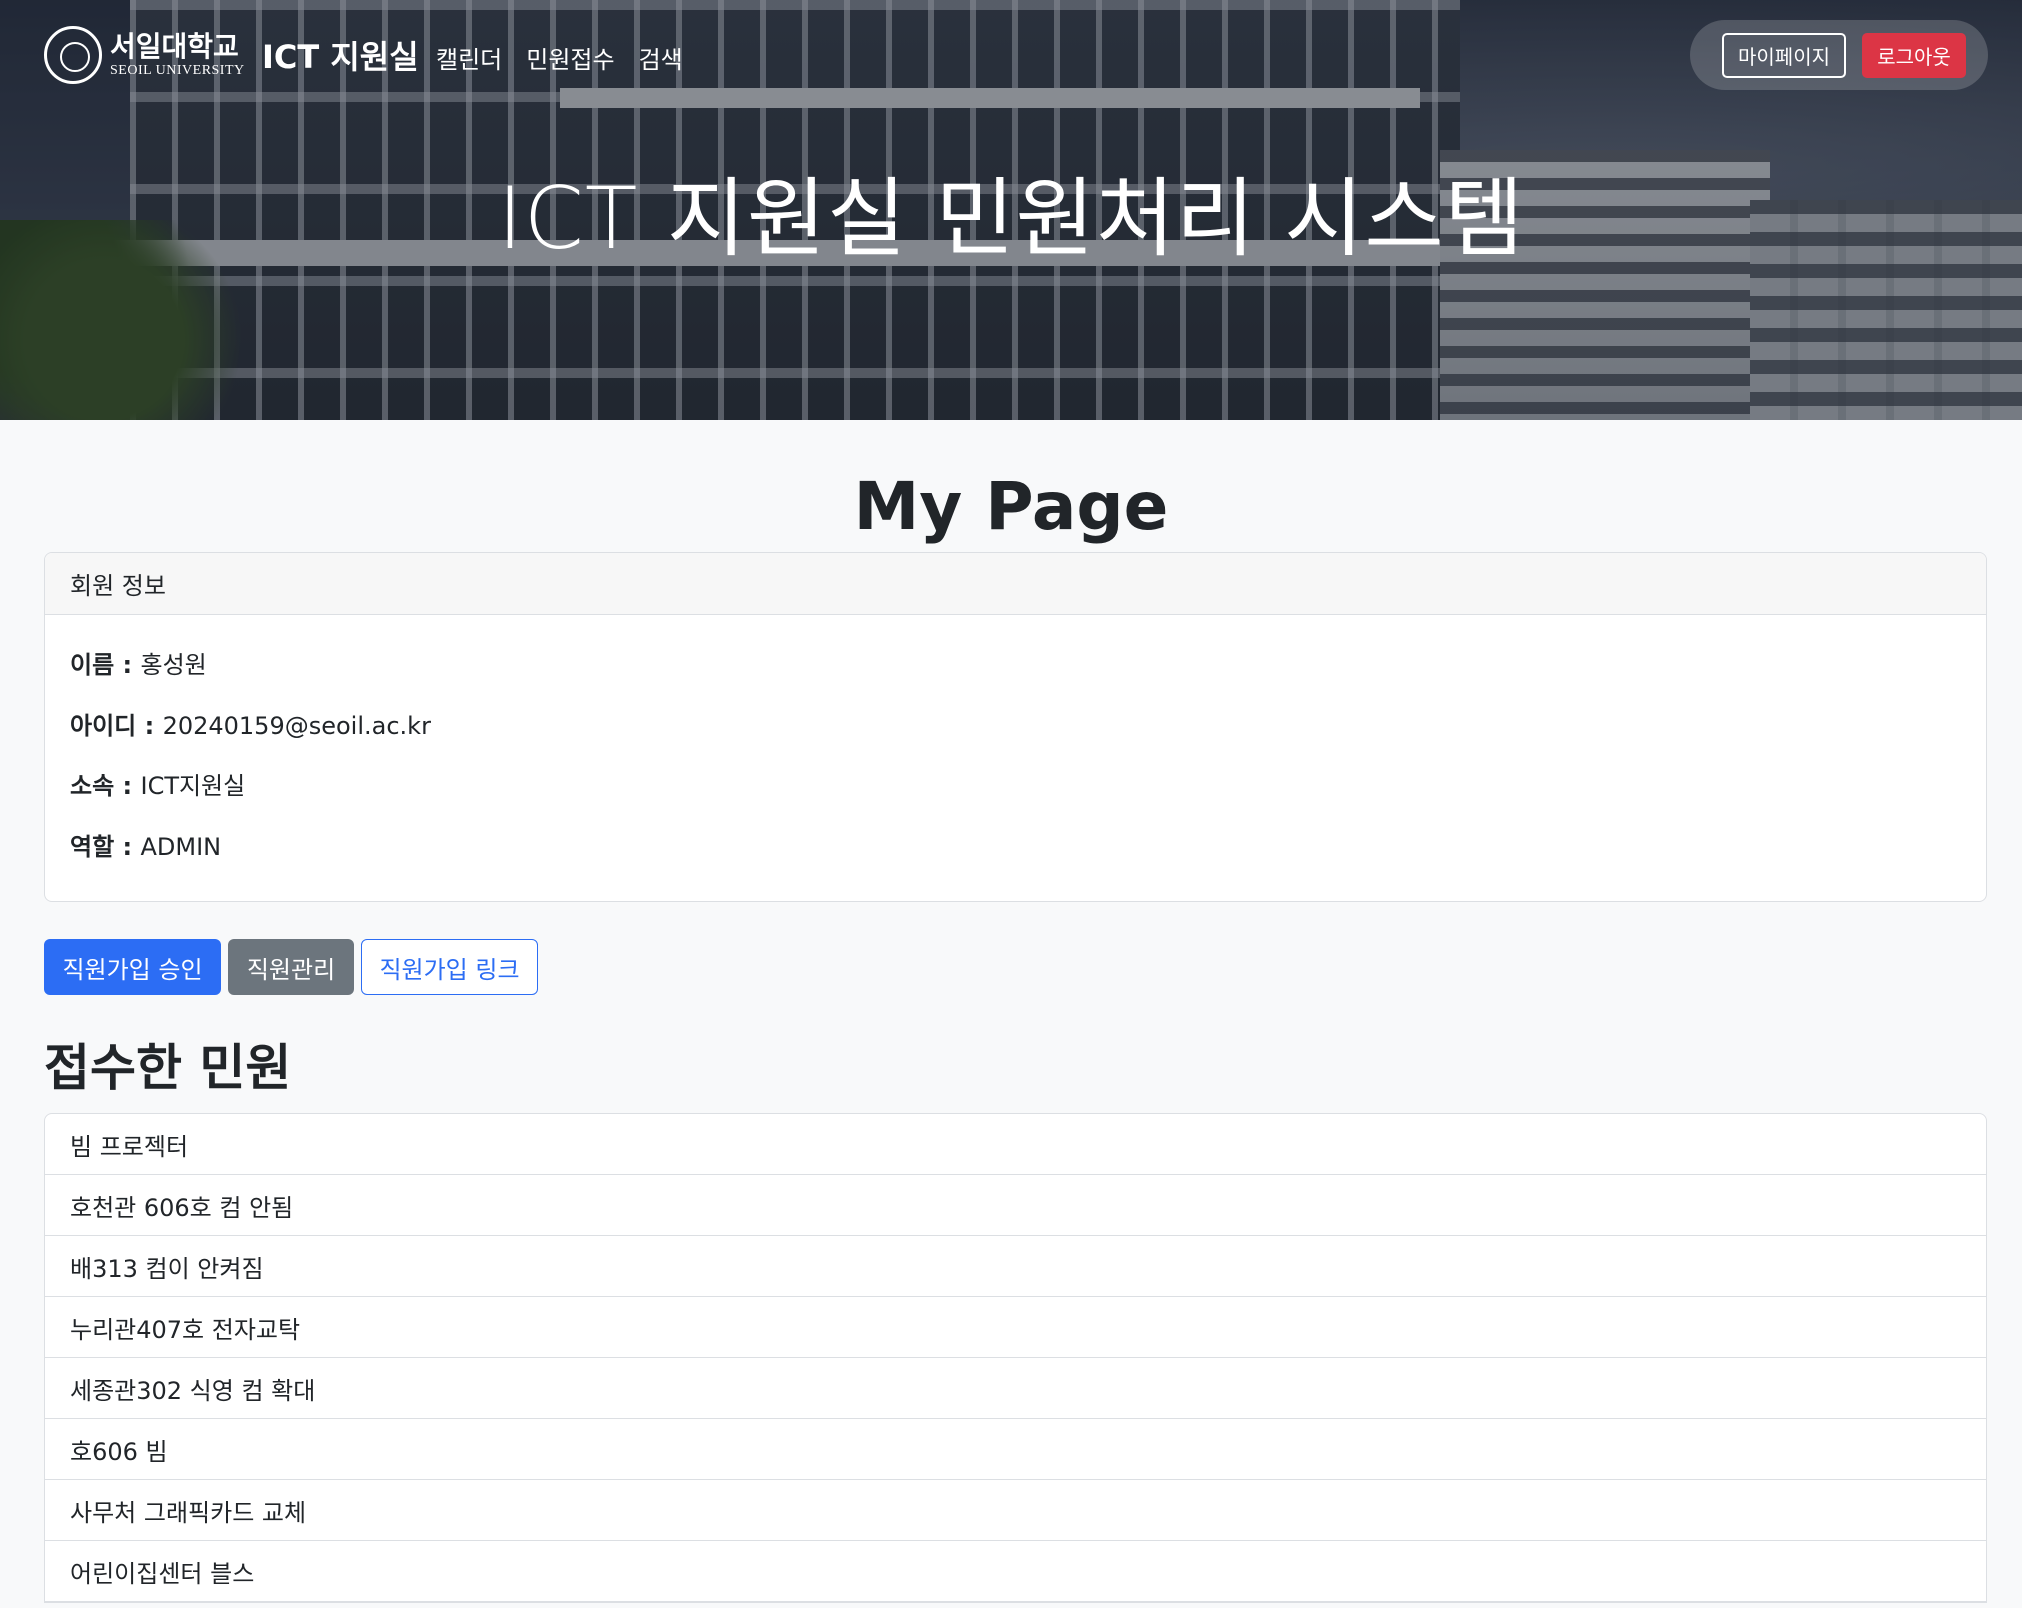 The height and width of the screenshot is (1608, 2022). Describe the element at coordinates (1015, 1144) in the screenshot. I see `list-item: 빔 프로젝터` at that location.